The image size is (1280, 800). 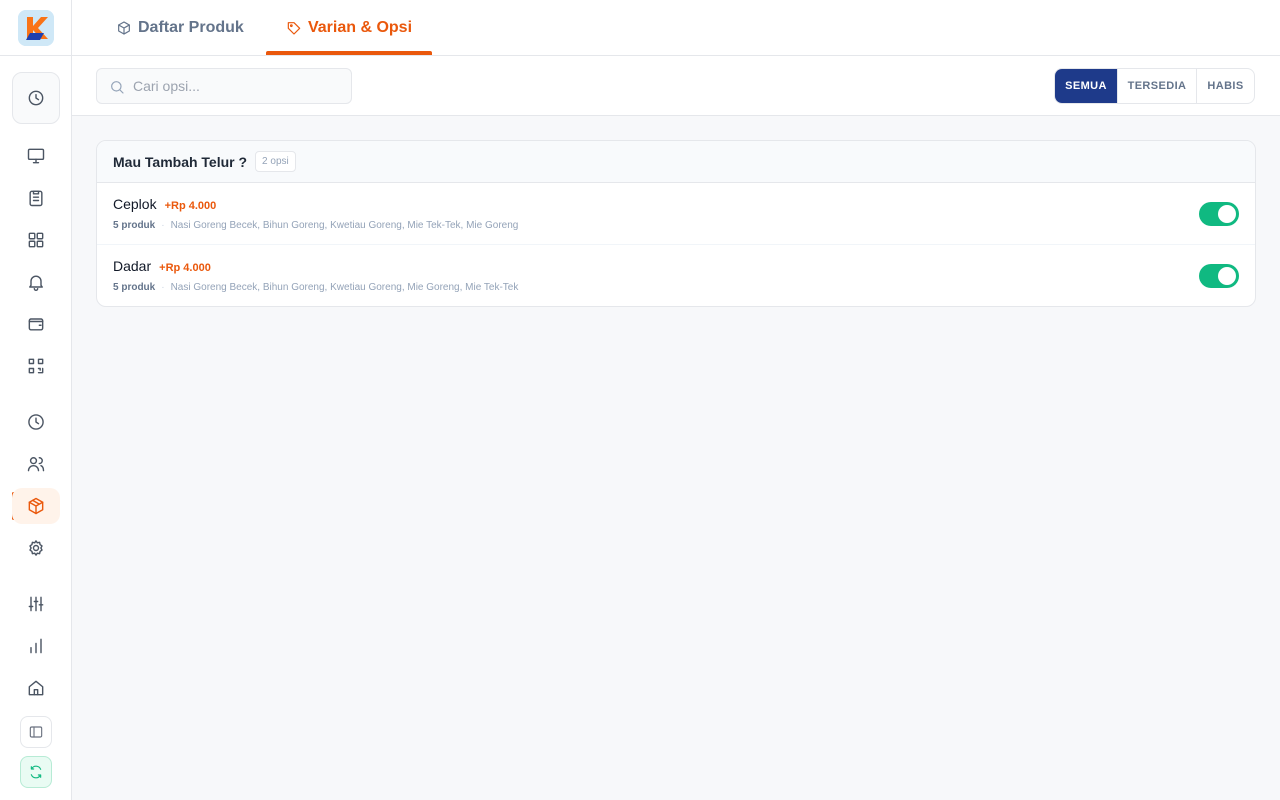 I want to click on sidebar-item-wallet, so click(x=36, y=324).